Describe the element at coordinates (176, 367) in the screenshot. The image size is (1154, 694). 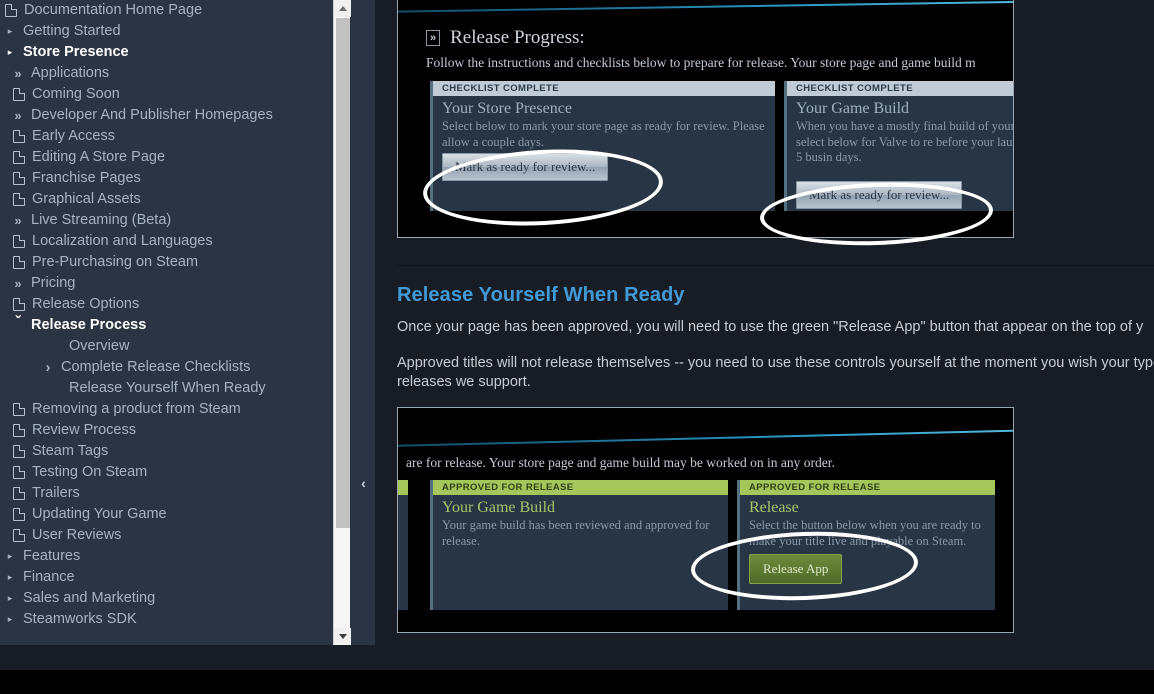
I see `sidebar-item-complete-release-checklists: Complete Release Checklists` at that location.